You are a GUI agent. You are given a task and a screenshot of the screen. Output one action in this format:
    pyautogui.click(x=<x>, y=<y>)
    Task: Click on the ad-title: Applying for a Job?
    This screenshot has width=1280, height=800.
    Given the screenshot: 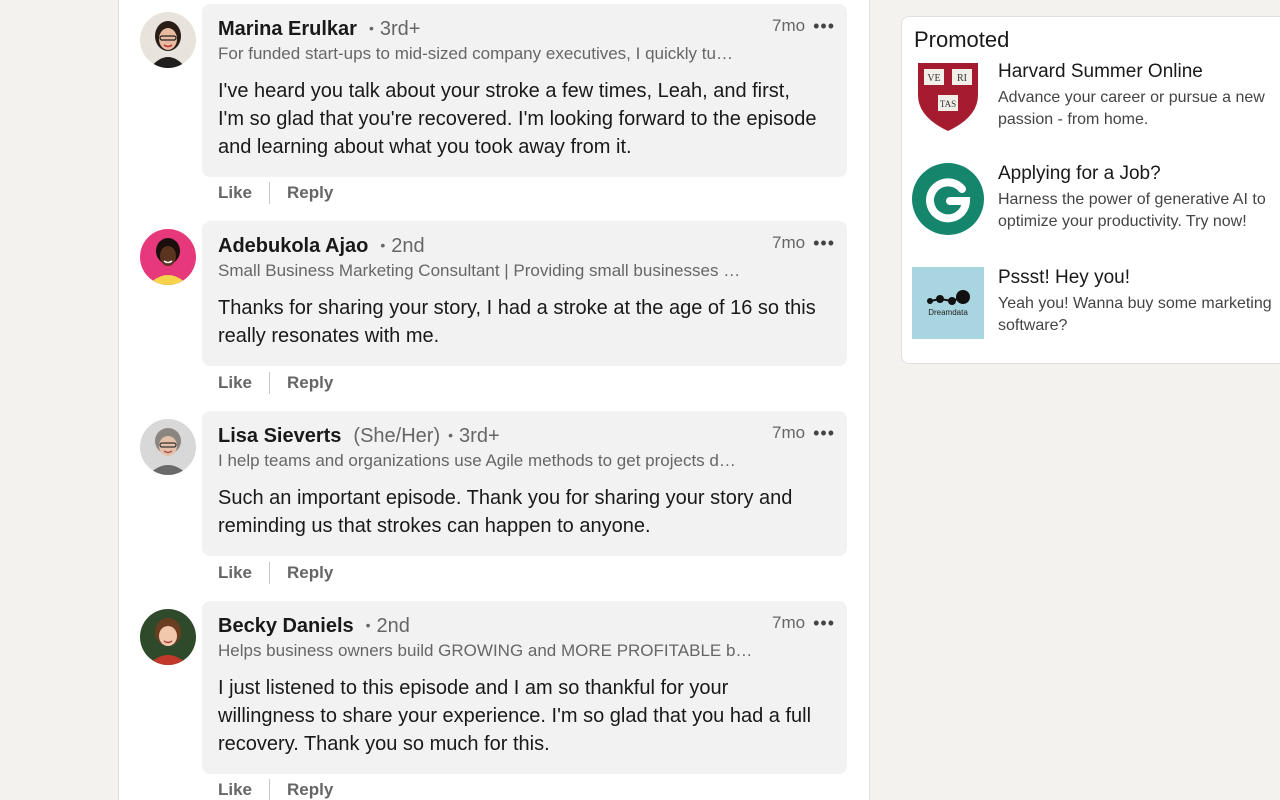 What is the action you would take?
    pyautogui.click(x=1079, y=174)
    